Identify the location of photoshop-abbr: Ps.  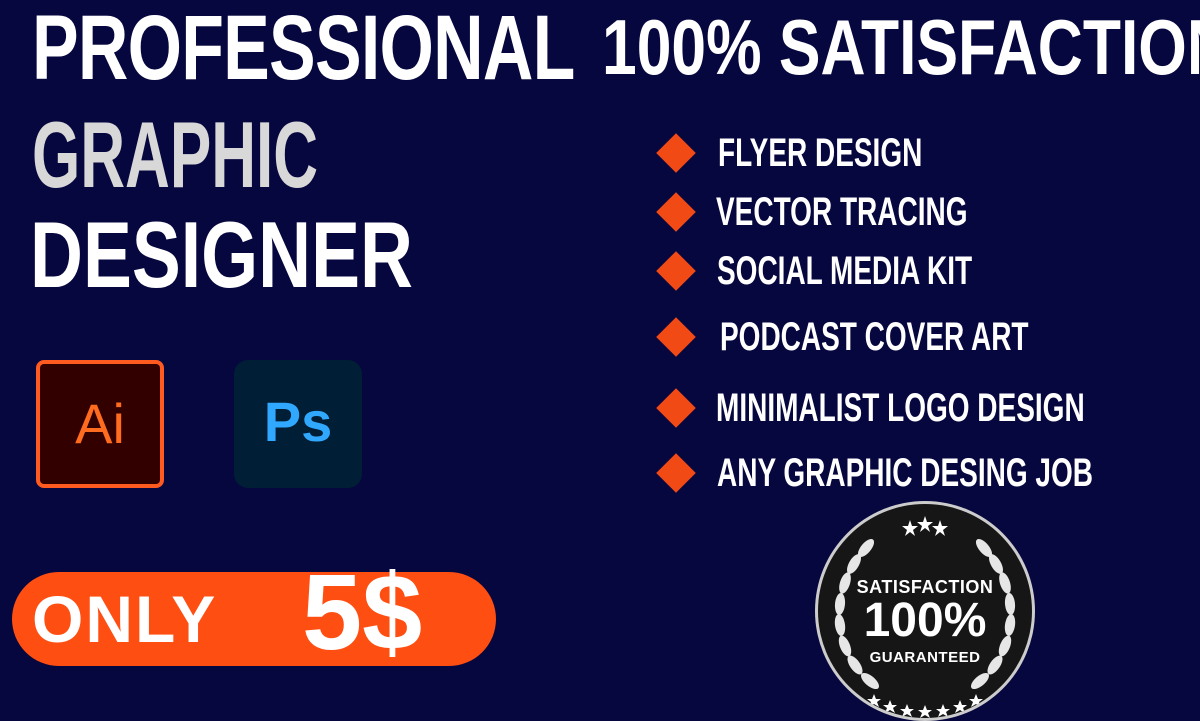
(298, 421).